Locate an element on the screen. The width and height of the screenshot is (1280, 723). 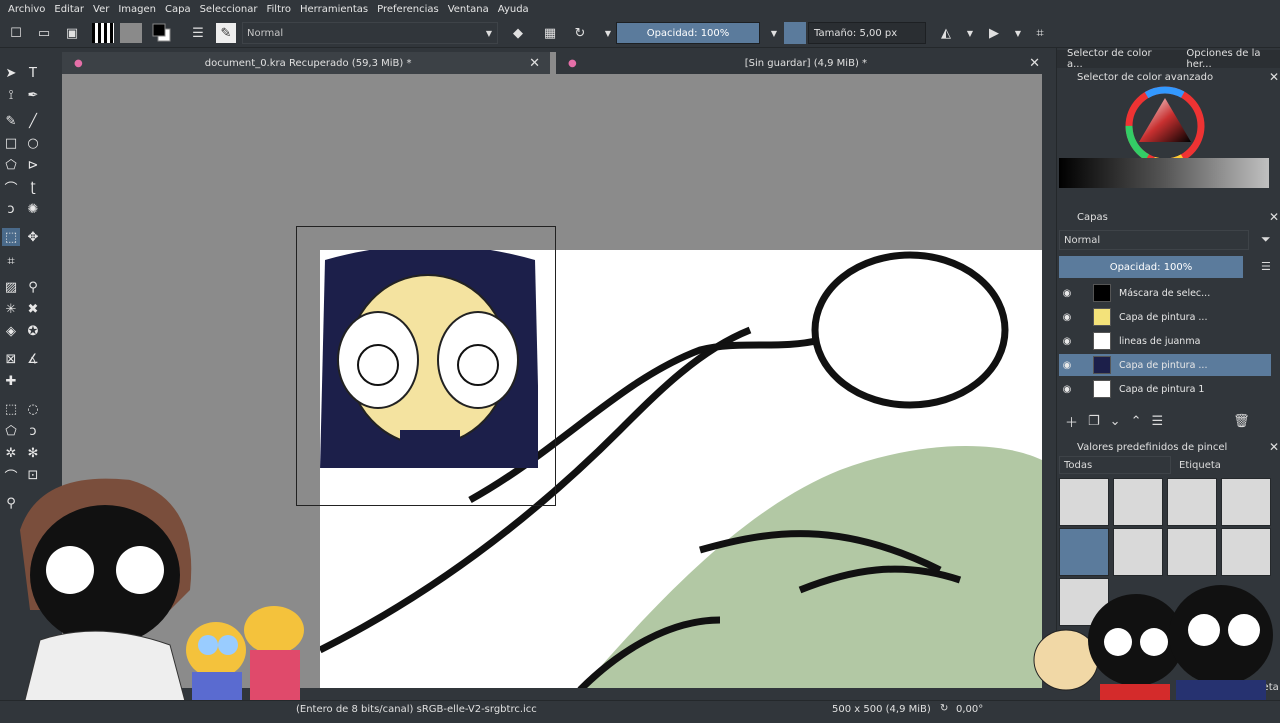
layers-blend-select: Normal is located at coordinates (1154, 240).